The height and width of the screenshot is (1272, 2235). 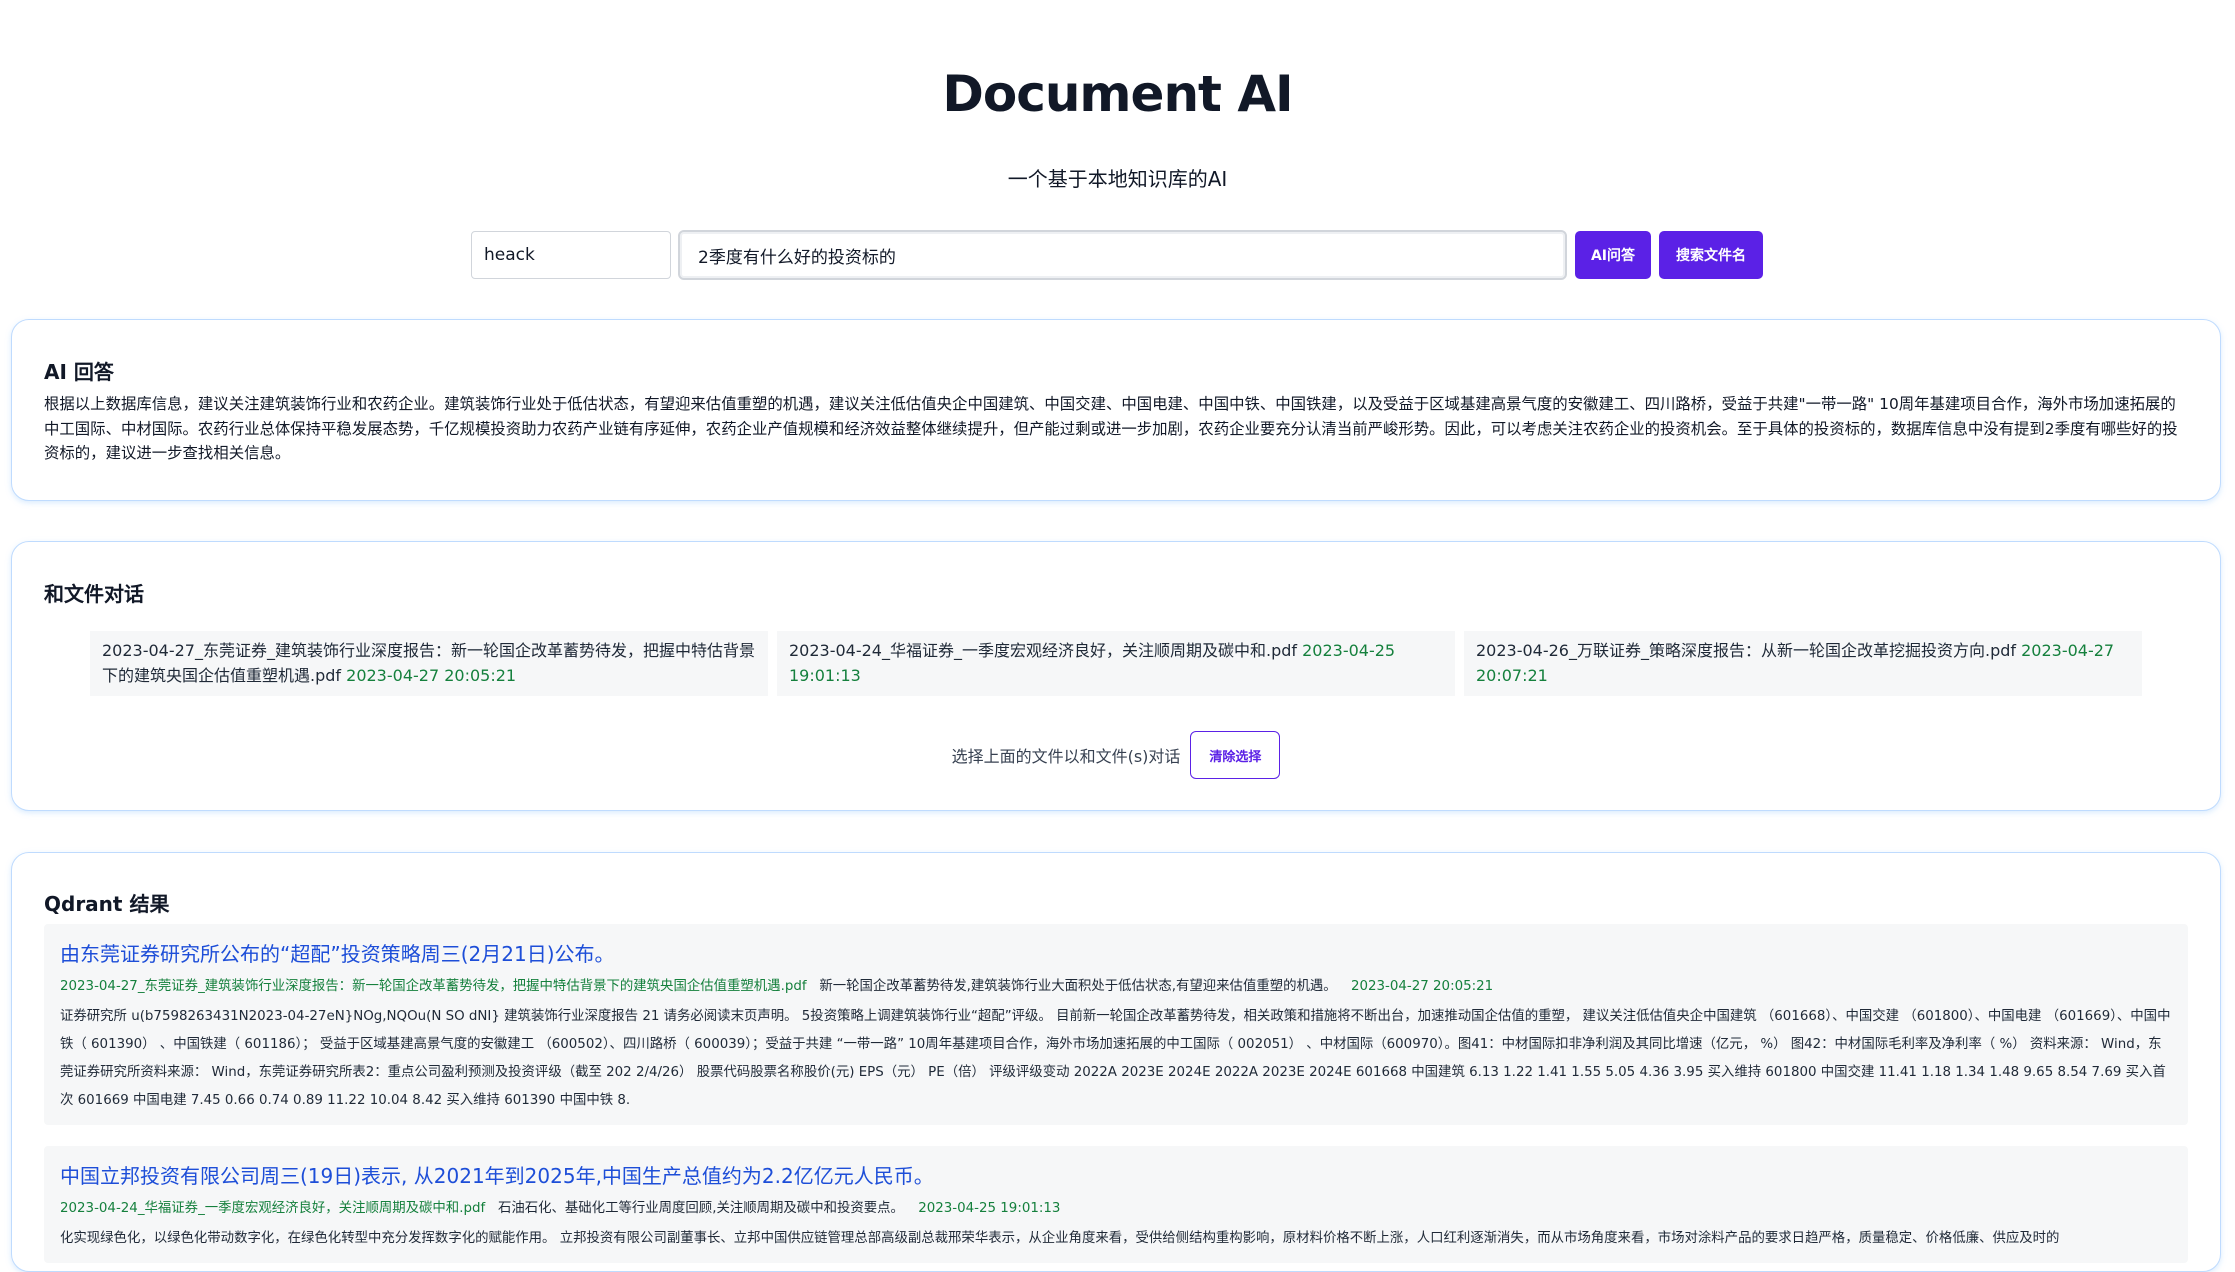 I want to click on clear-selection-button: 清除选择, so click(x=1235, y=755).